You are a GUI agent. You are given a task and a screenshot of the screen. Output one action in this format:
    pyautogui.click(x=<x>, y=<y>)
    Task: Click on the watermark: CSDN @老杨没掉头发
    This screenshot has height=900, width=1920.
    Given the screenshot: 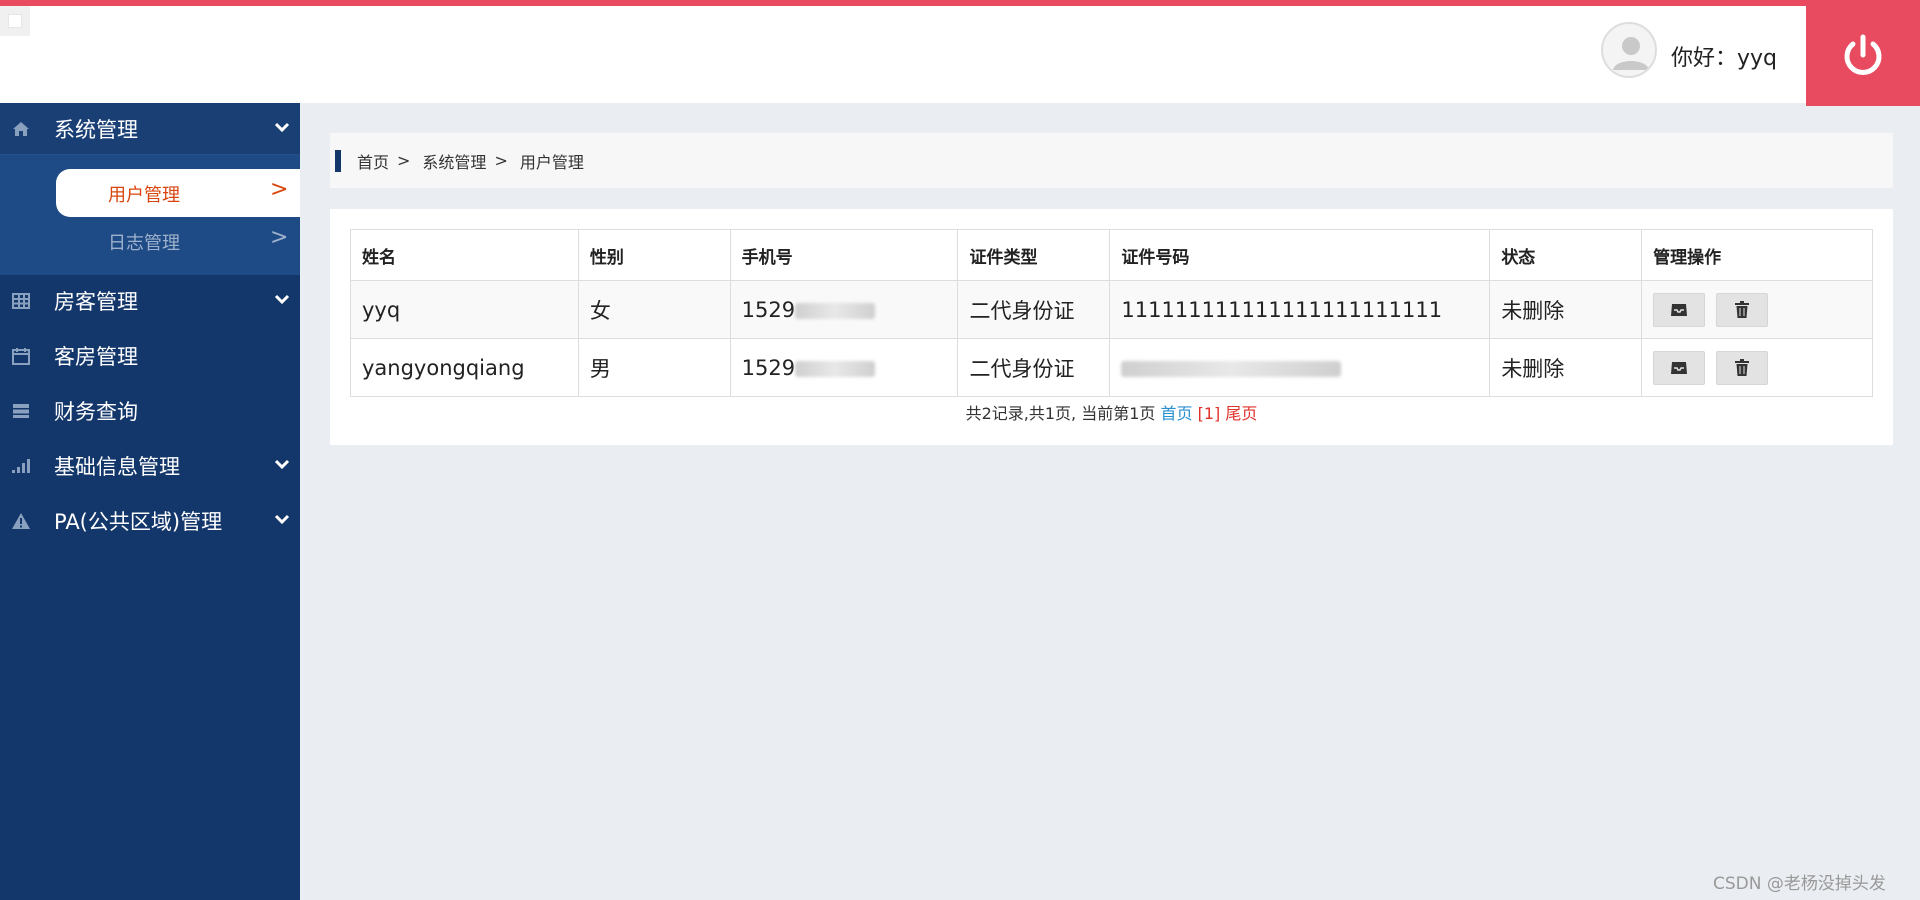 What is the action you would take?
    pyautogui.click(x=1799, y=884)
    